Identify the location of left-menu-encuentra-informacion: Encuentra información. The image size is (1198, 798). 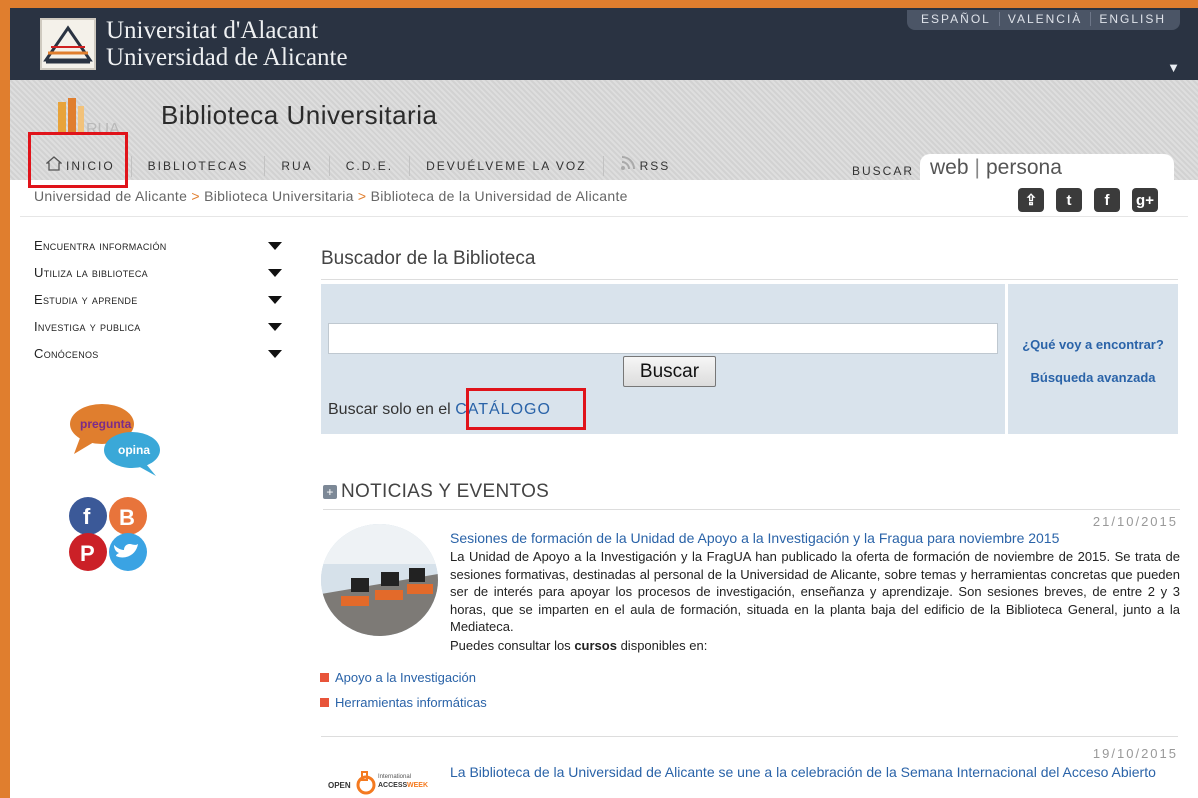
(158, 245).